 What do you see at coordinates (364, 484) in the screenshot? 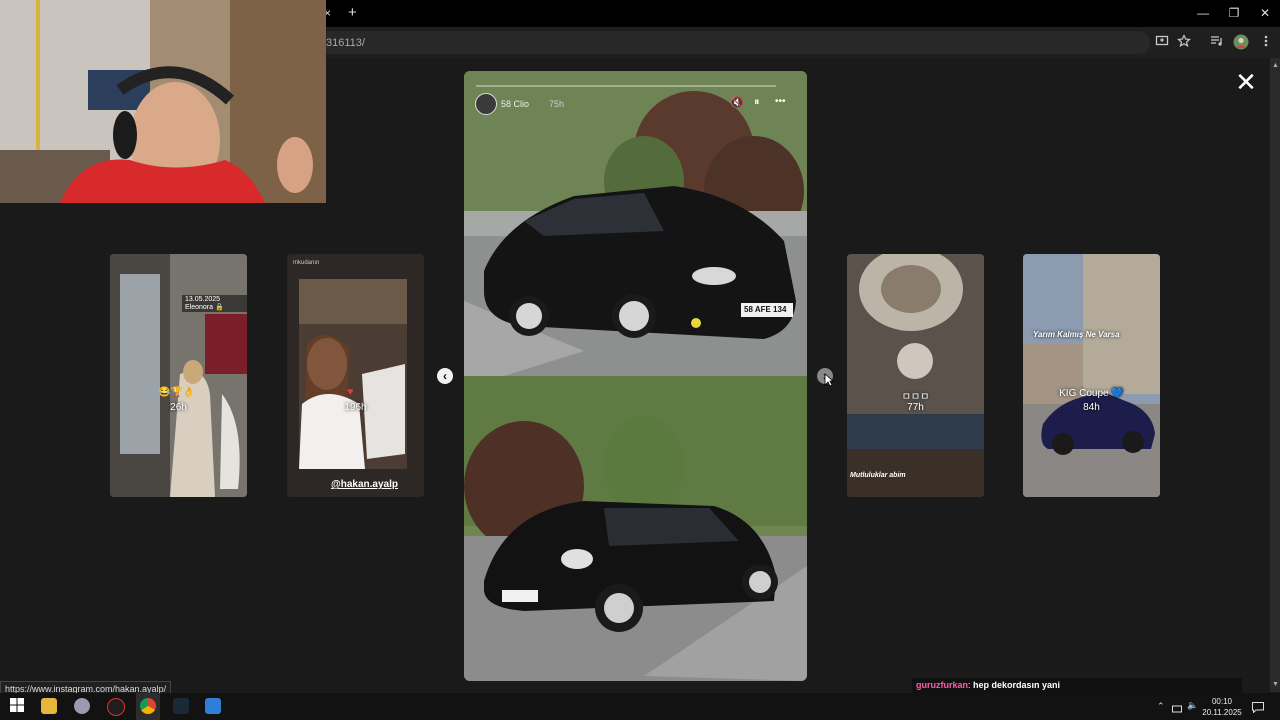
I see `mention-sticker: @hakan.ayalp` at bounding box center [364, 484].